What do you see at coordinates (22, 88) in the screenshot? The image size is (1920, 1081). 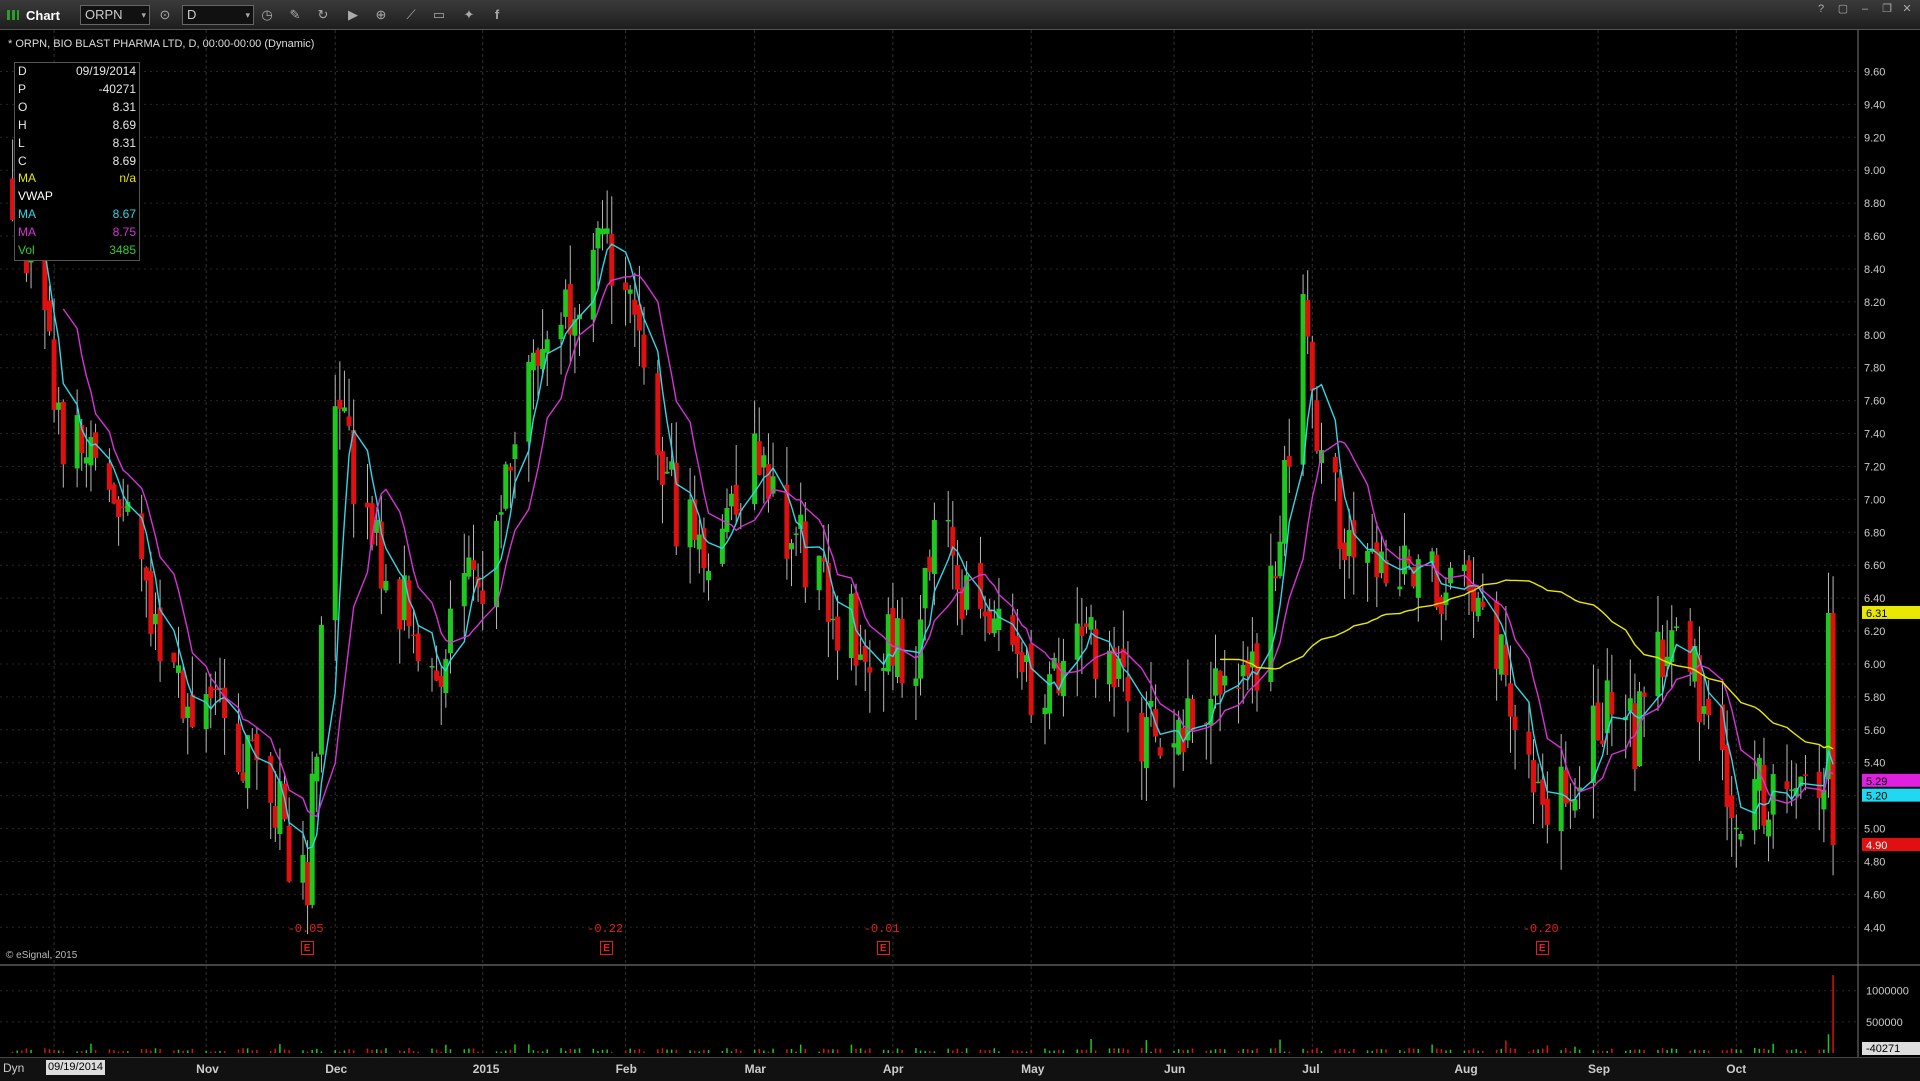 I see `data-window-label: P` at bounding box center [22, 88].